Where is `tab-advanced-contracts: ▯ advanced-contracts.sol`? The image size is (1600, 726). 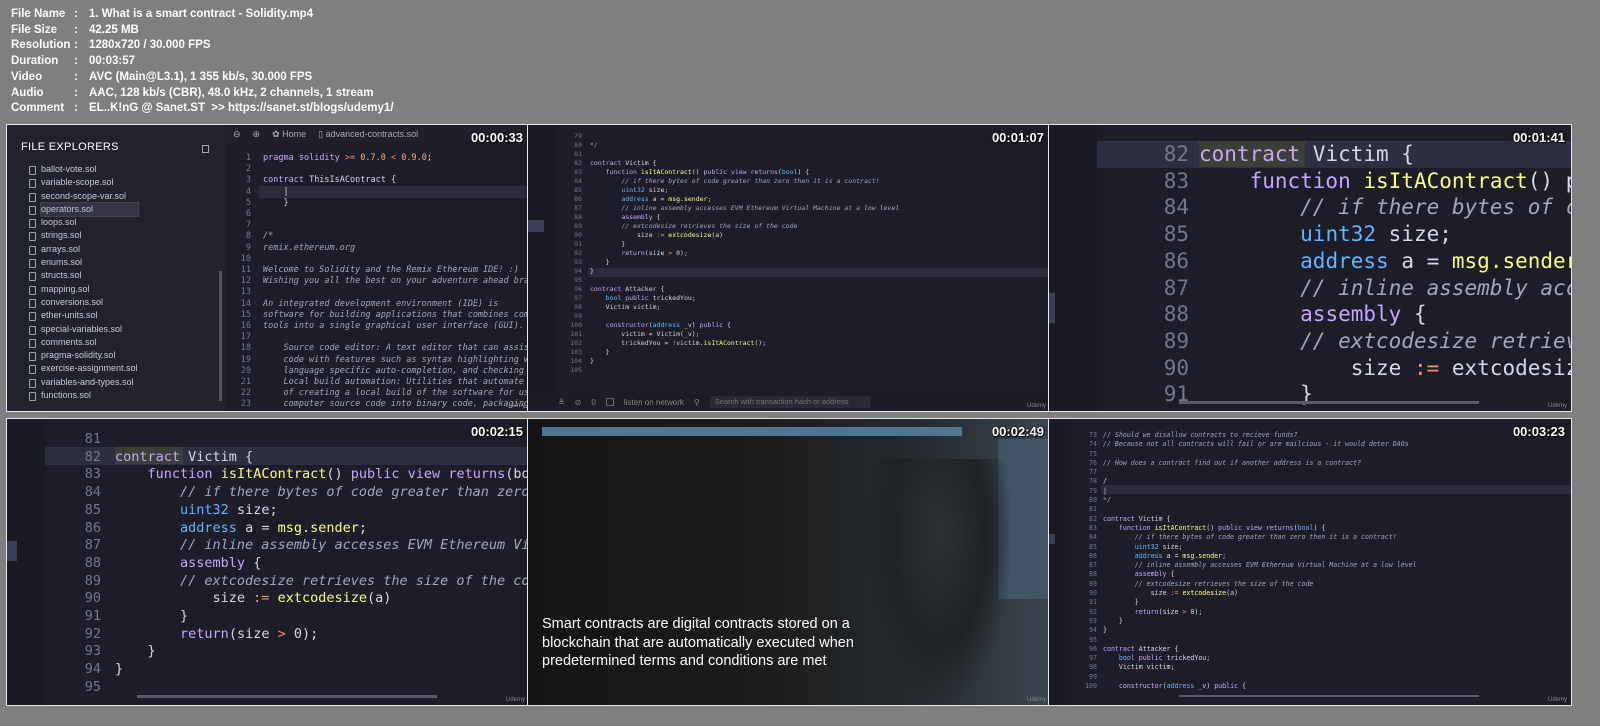
tab-advanced-contracts: ▯ advanced-contracts.sol is located at coordinates (368, 134).